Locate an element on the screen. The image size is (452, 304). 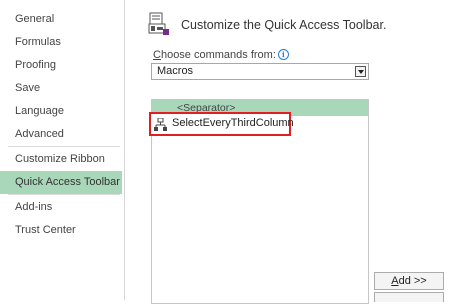
sidebar-item-quick-access-toolbar: Quick Access Toolbar is located at coordinates (61, 182).